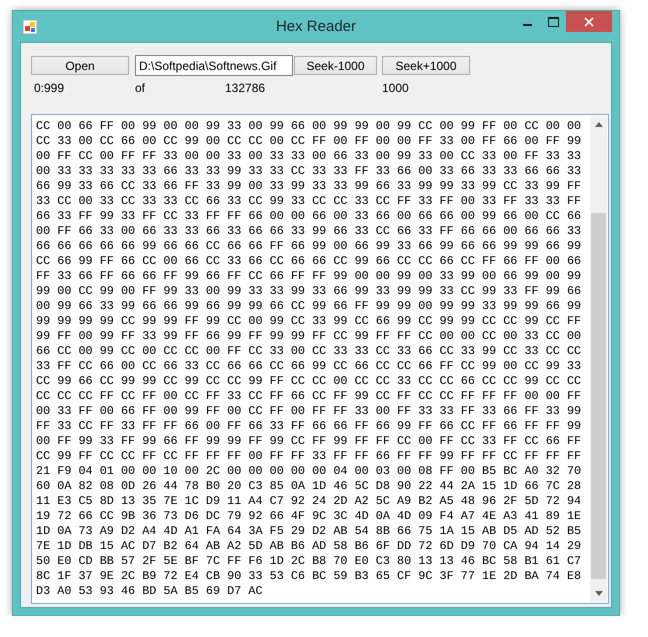  Describe the element at coordinates (309, 336) in the screenshot. I see `hex-line: 99 FF 00 99 FF 33 99 FF 66 99 FF 99 99 FF CC 99 FF FF CC 00 00 CC 00 33 CC 00` at that location.